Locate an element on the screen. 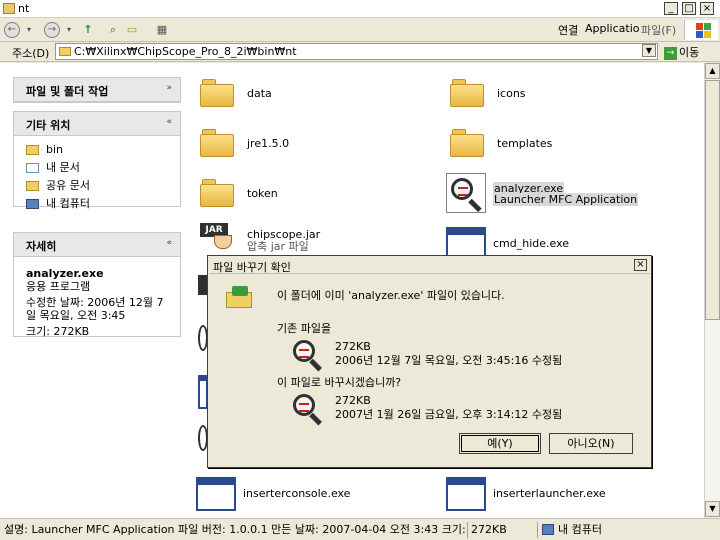 Image resolution: width=720 pixels, height=540 pixels. scroll-down-button: ▼ is located at coordinates (712, 509).